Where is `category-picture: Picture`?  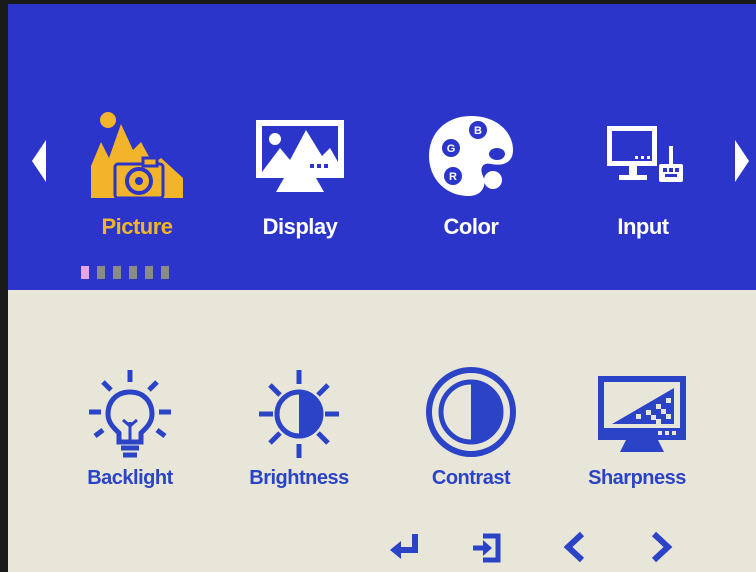
category-picture: Picture is located at coordinates (137, 176).